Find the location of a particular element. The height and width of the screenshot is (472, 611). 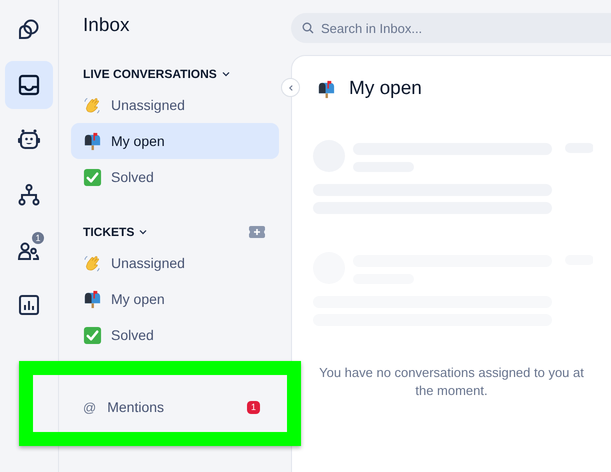

sidebar-item: @ Mentions 1 is located at coordinates (175, 407).